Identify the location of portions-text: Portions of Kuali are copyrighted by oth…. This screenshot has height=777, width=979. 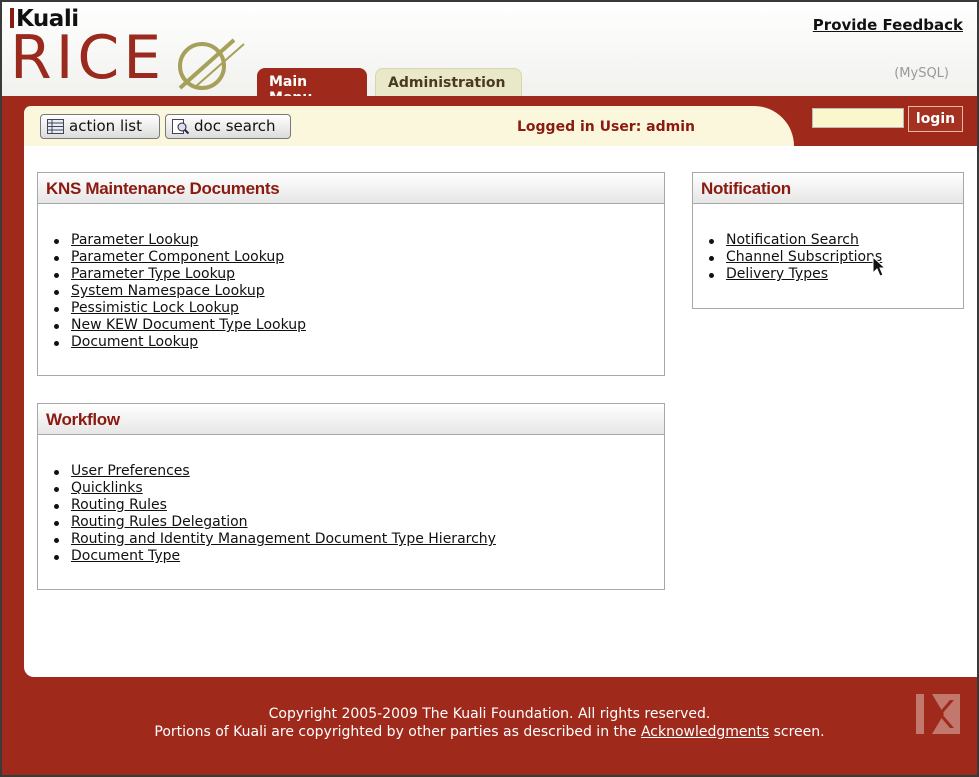
(489, 732).